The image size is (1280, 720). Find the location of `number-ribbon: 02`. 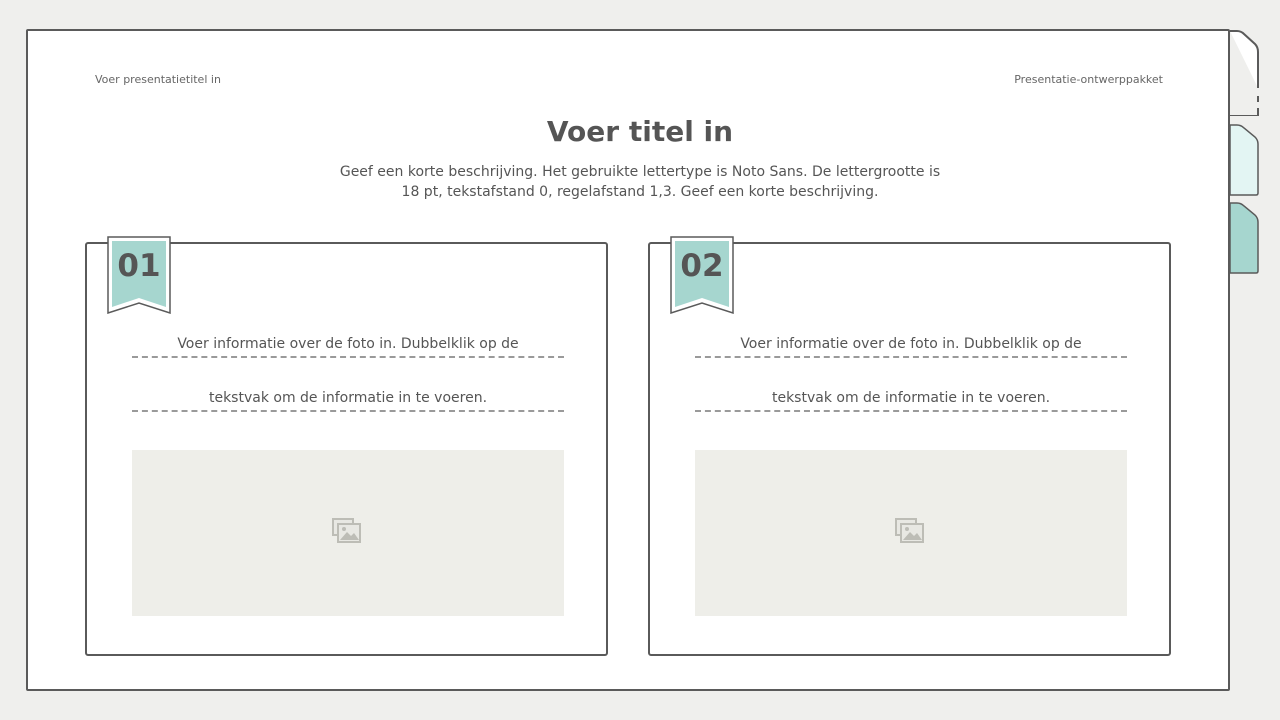

number-ribbon: 02 is located at coordinates (702, 275).